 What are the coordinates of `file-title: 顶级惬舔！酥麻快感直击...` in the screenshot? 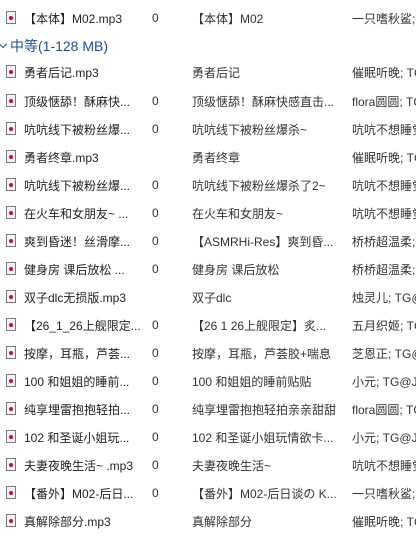 It's located at (263, 101).